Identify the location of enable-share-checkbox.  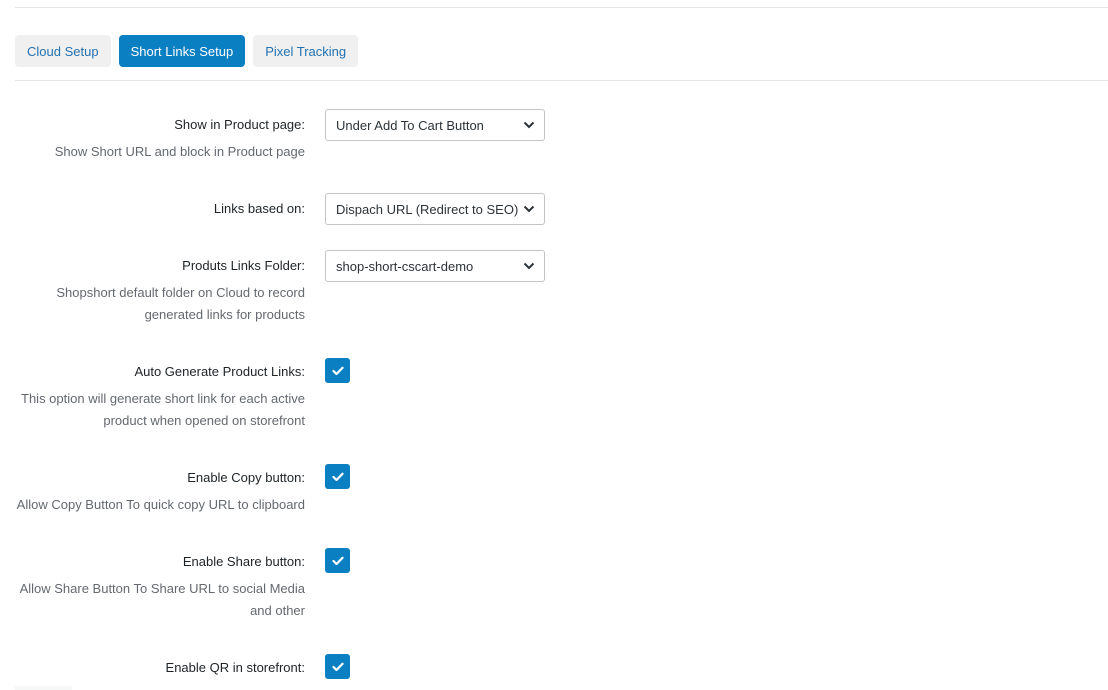
(337, 560).